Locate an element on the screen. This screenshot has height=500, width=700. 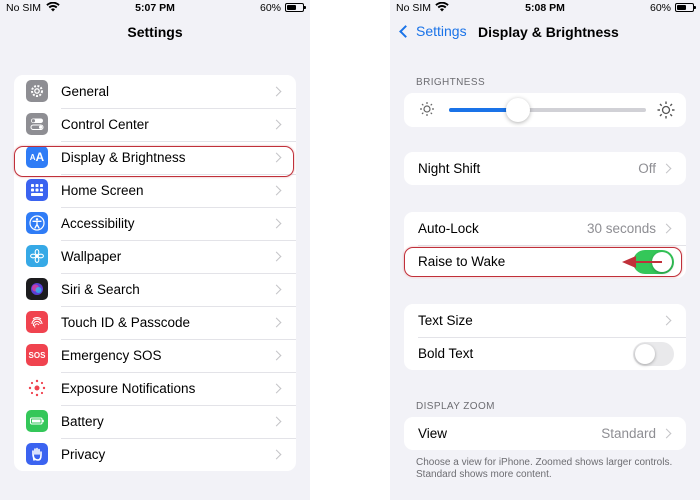
night-shift-value: Off is located at coordinates (647, 168).